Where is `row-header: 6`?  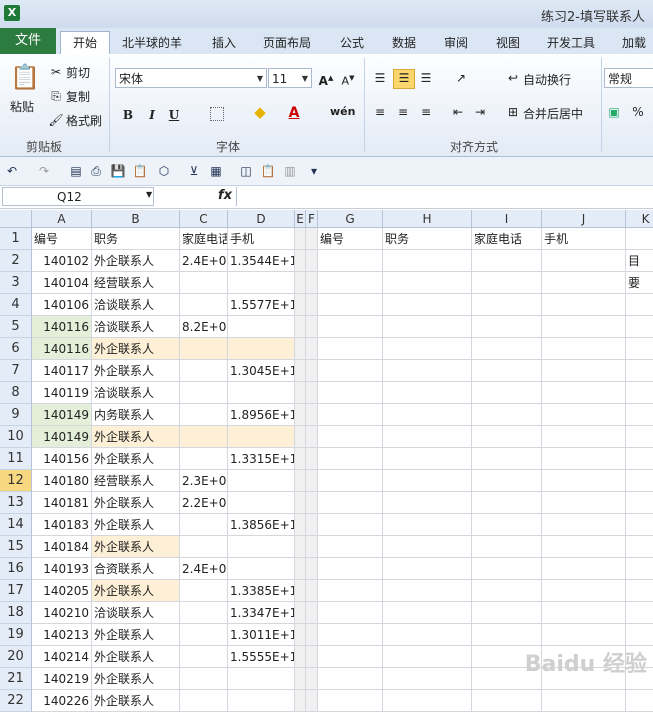
row-header: 6 is located at coordinates (16, 349).